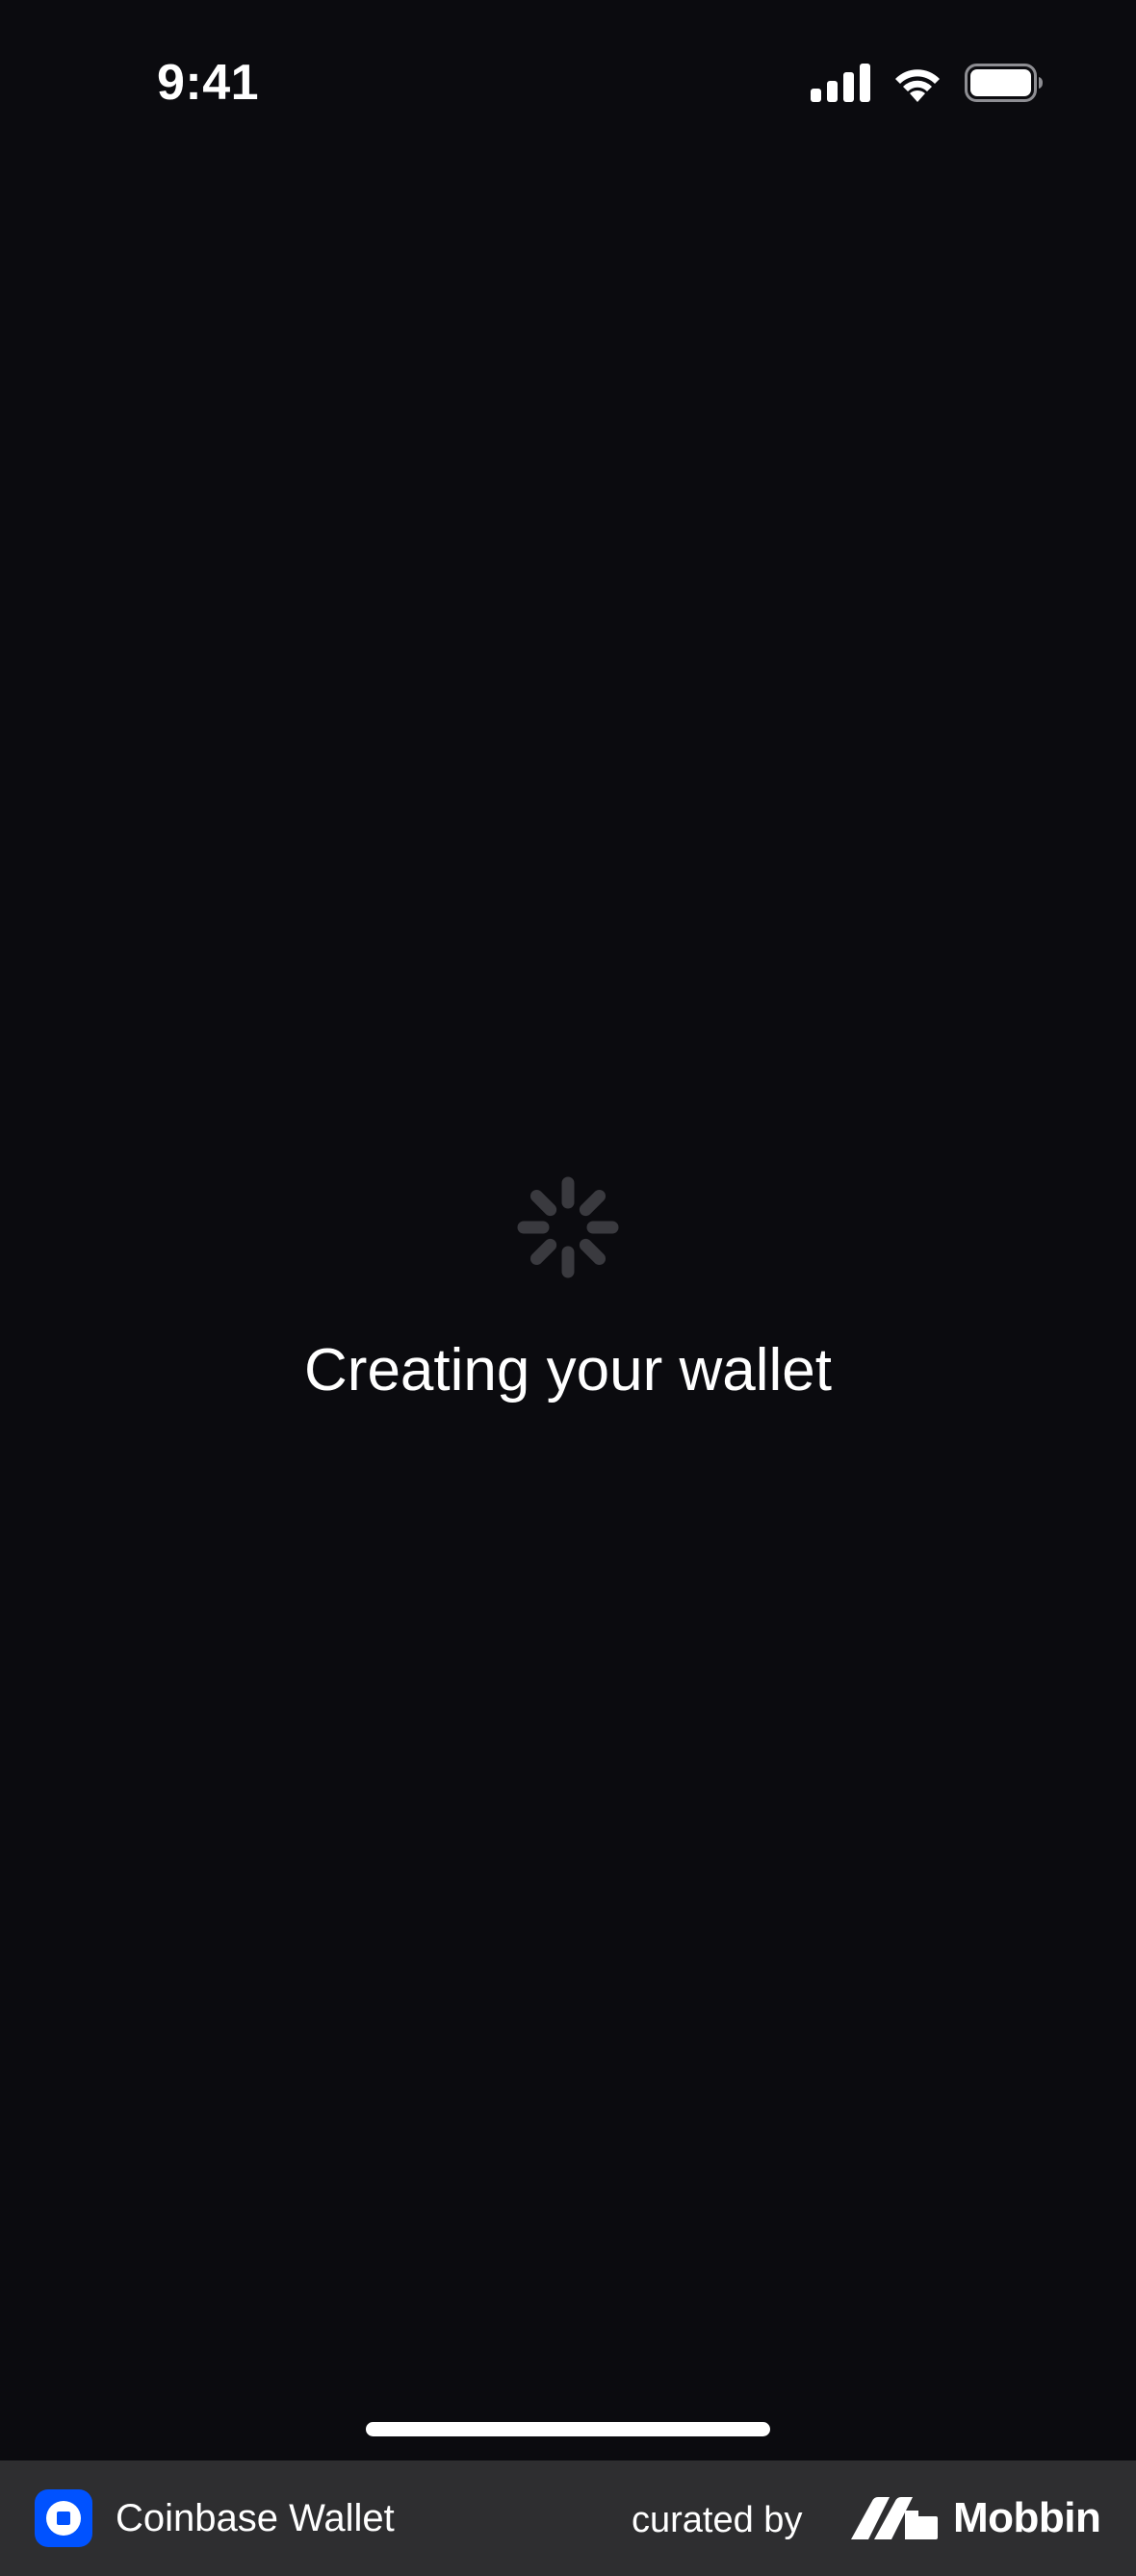 The image size is (1136, 2576). Describe the element at coordinates (1004, 83) in the screenshot. I see `battery-icon` at that location.